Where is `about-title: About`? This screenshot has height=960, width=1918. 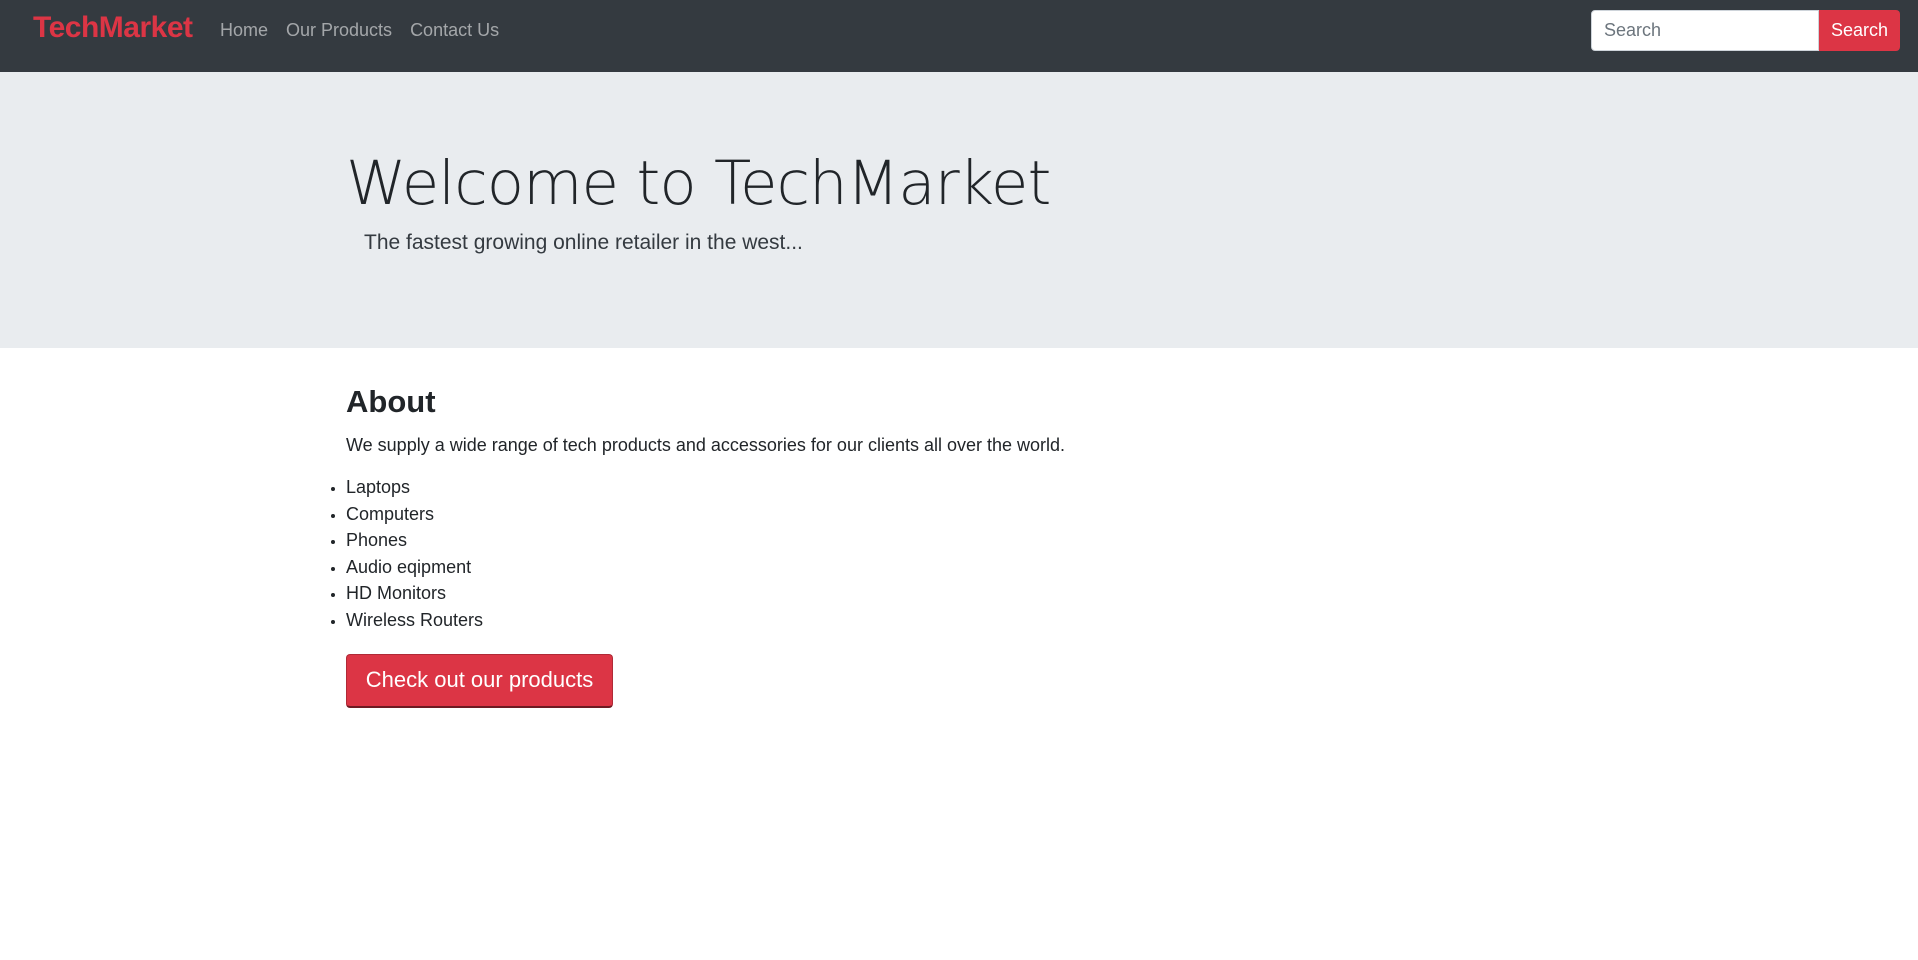
about-title: About is located at coordinates (391, 401).